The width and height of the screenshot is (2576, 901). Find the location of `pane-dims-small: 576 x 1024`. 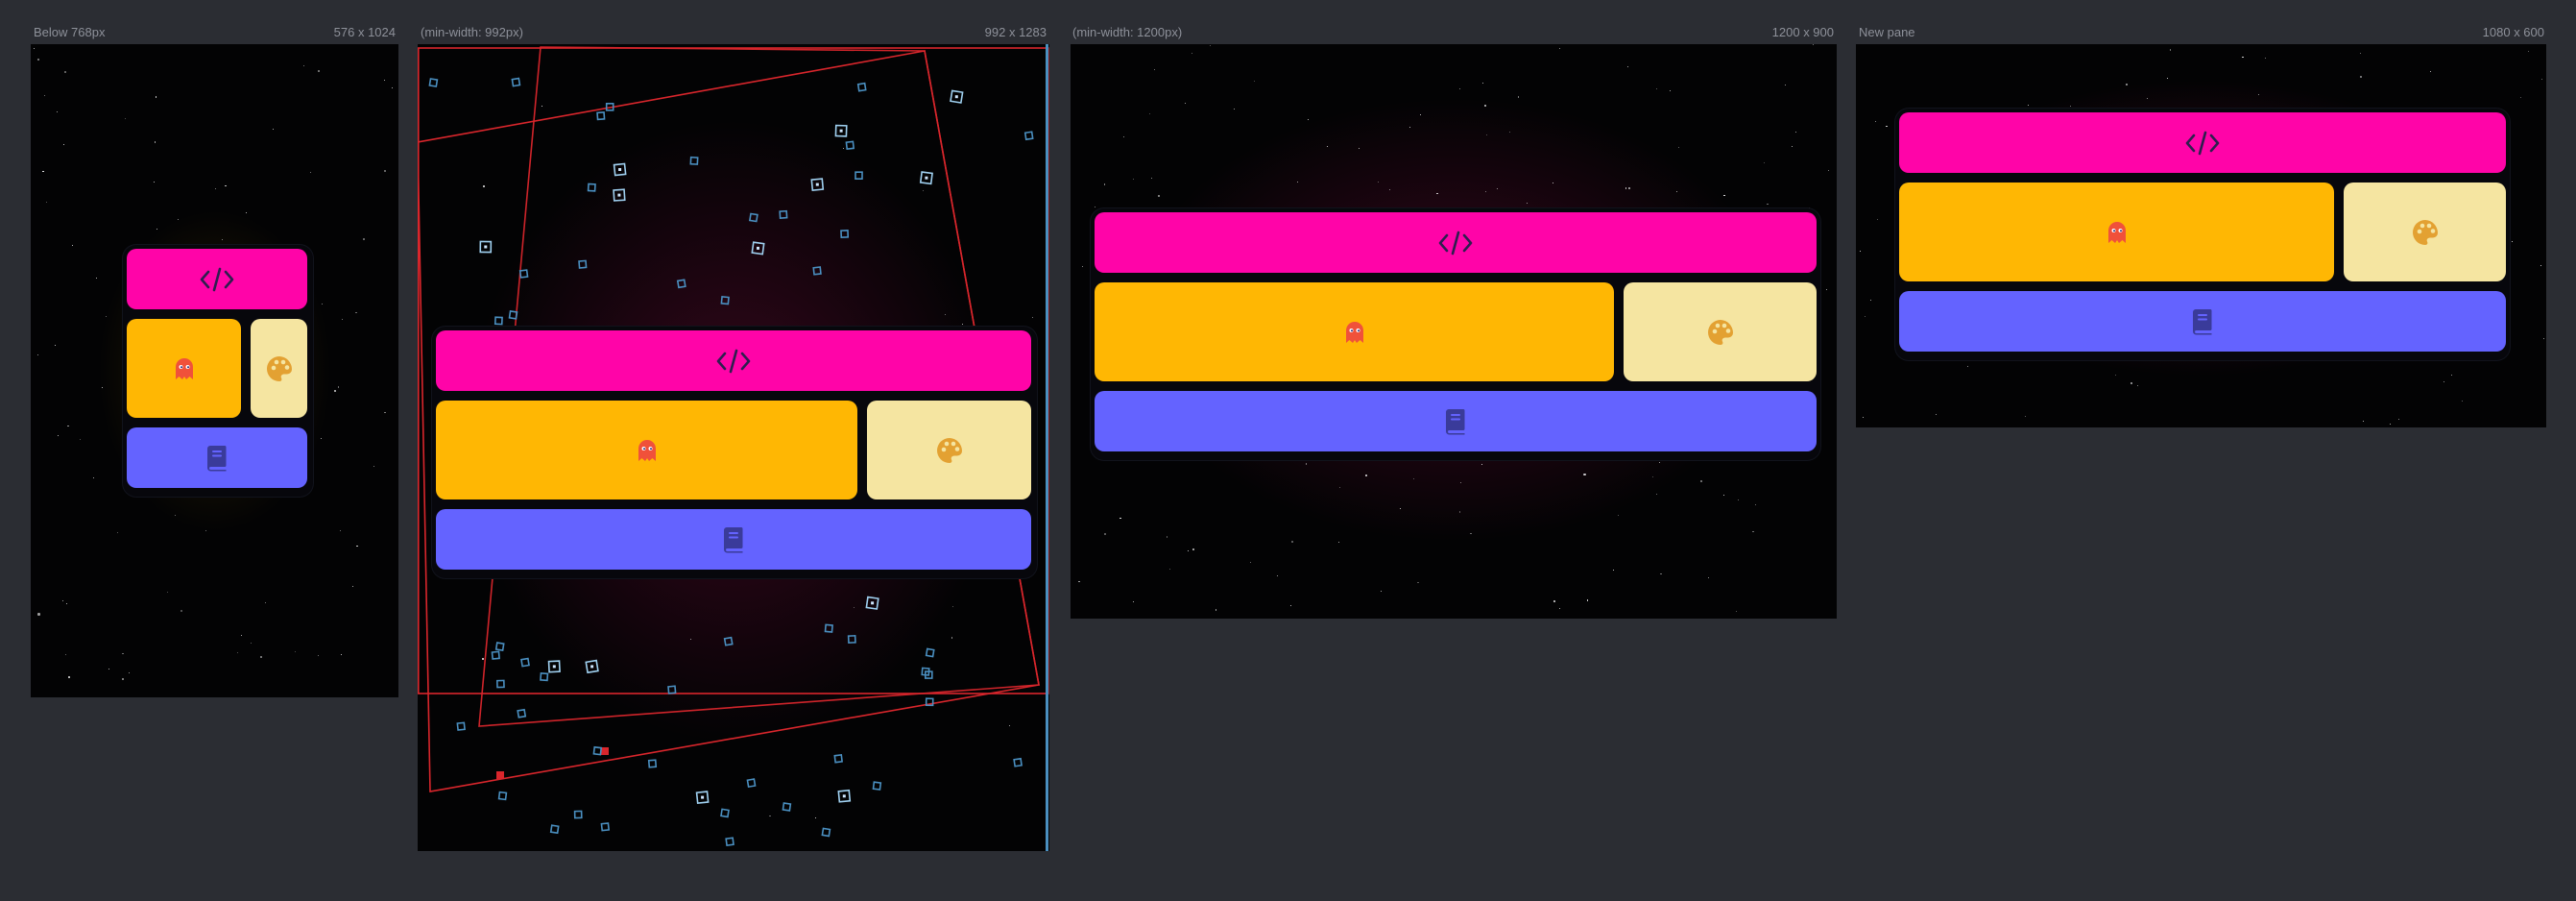

pane-dims-small: 576 x 1024 is located at coordinates (364, 32).